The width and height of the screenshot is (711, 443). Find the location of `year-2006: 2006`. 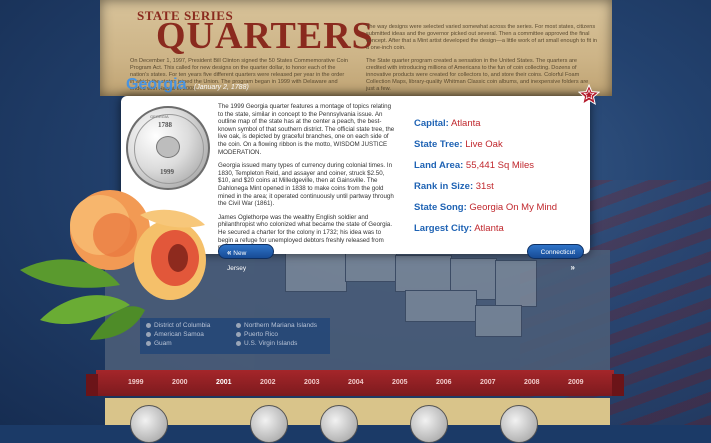

year-2006: 2006 is located at coordinates (444, 382).